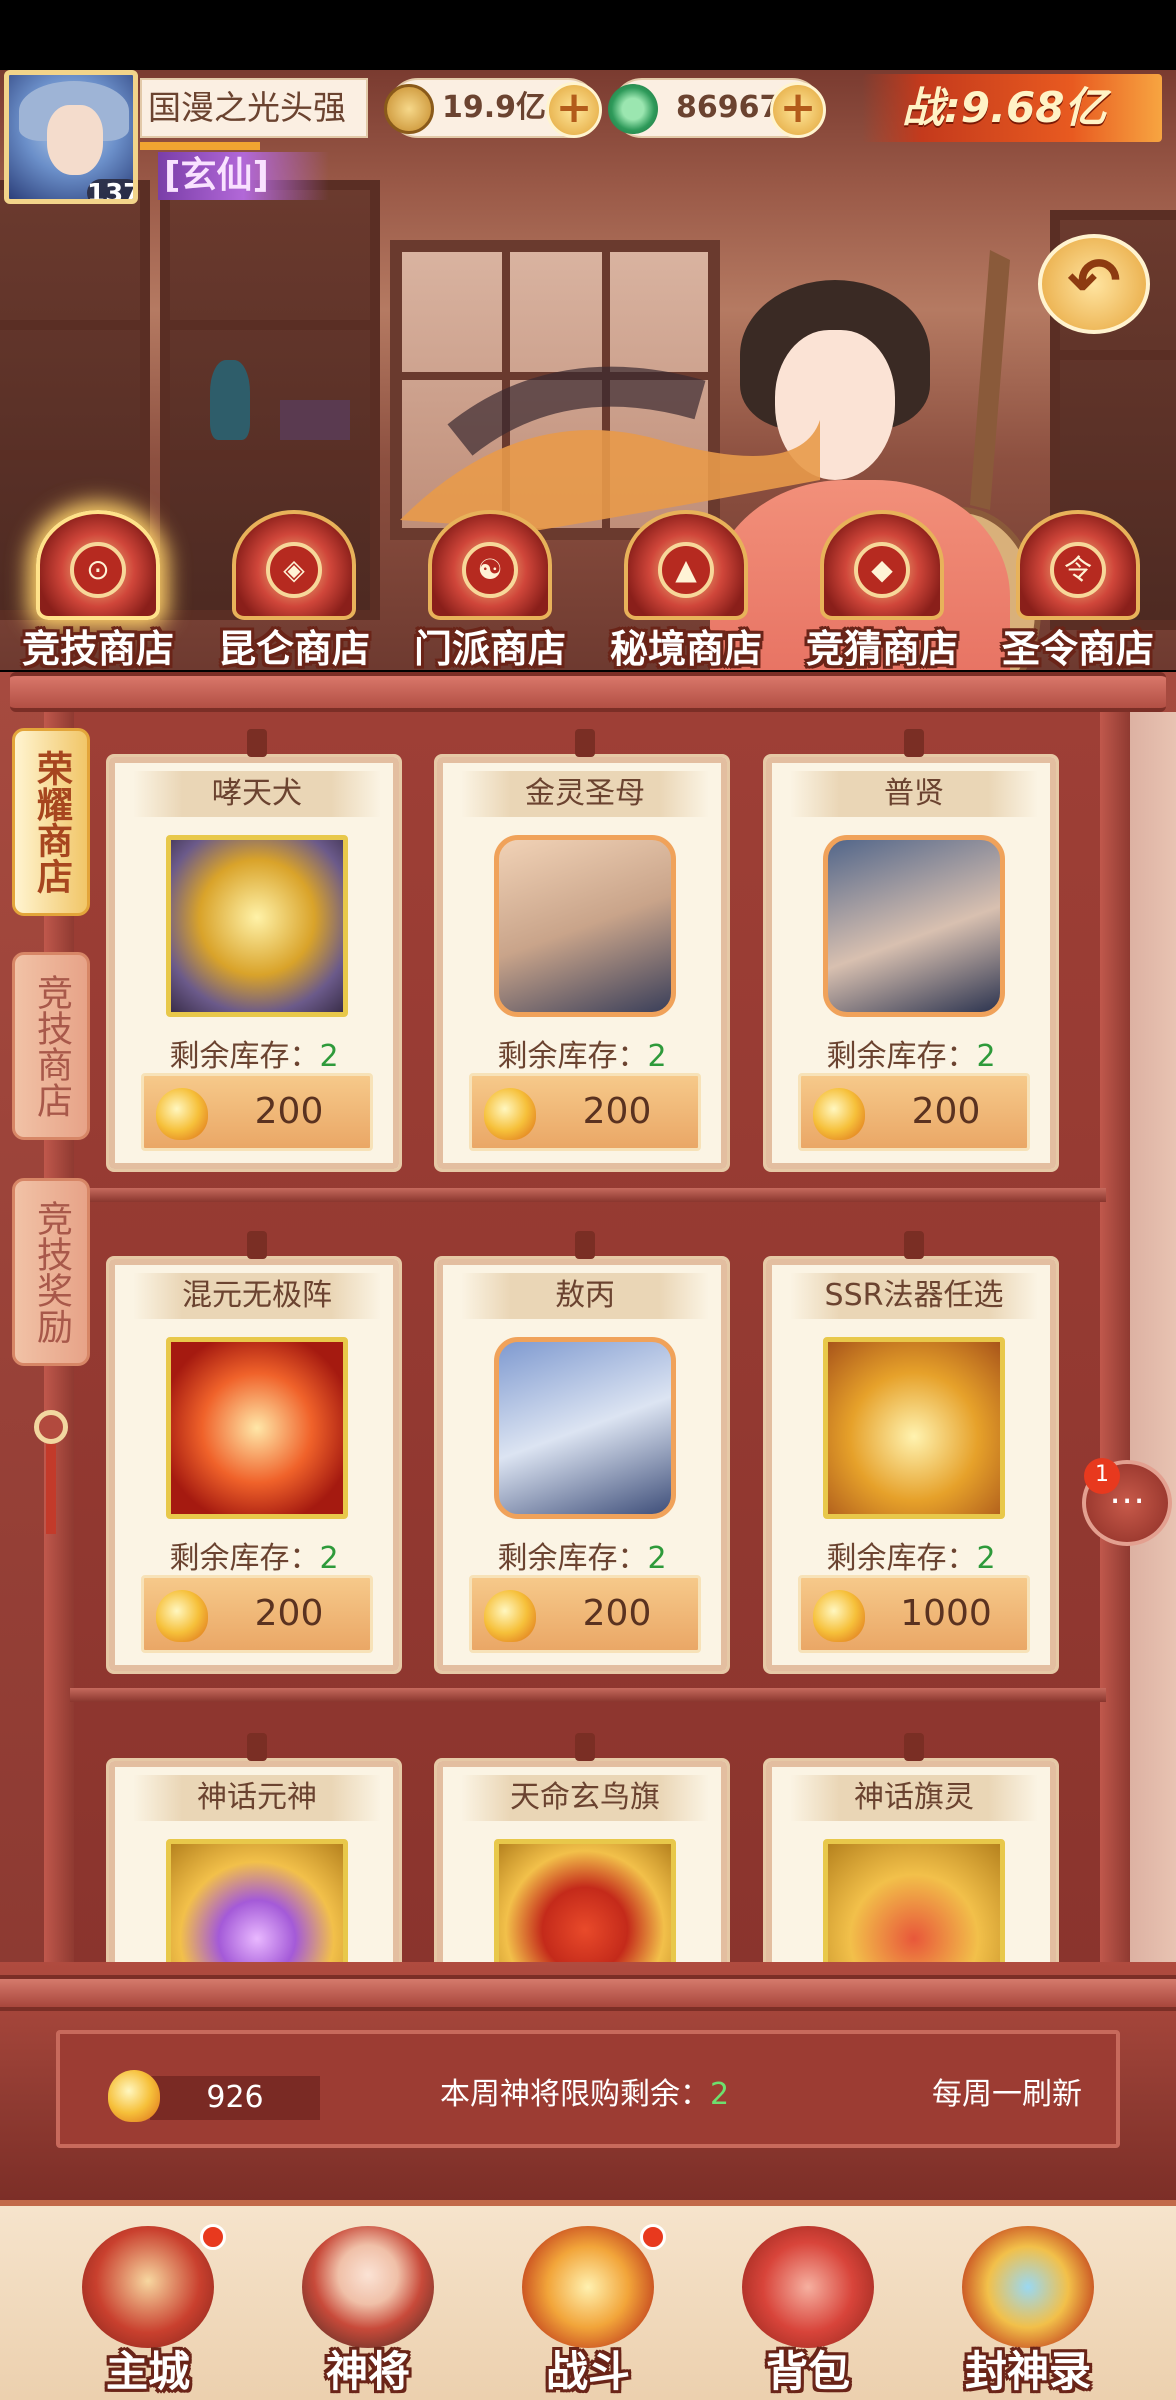  Describe the element at coordinates (51, 1489) in the screenshot. I see `tassel-string` at that location.